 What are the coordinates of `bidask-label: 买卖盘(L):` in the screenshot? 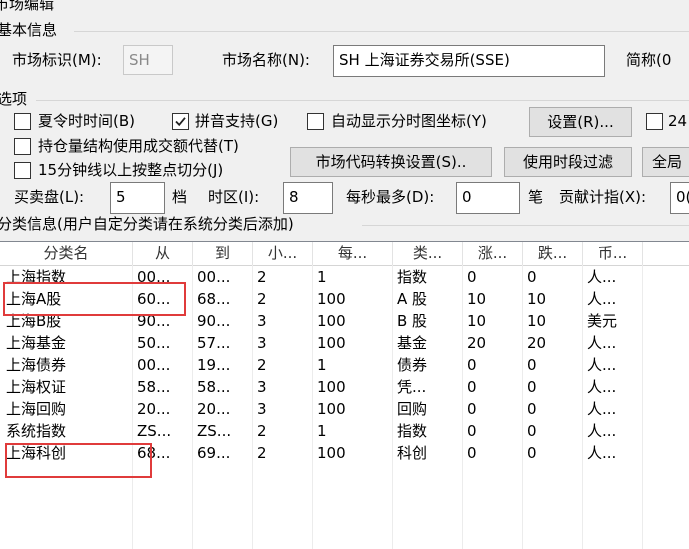 It's located at (49, 197).